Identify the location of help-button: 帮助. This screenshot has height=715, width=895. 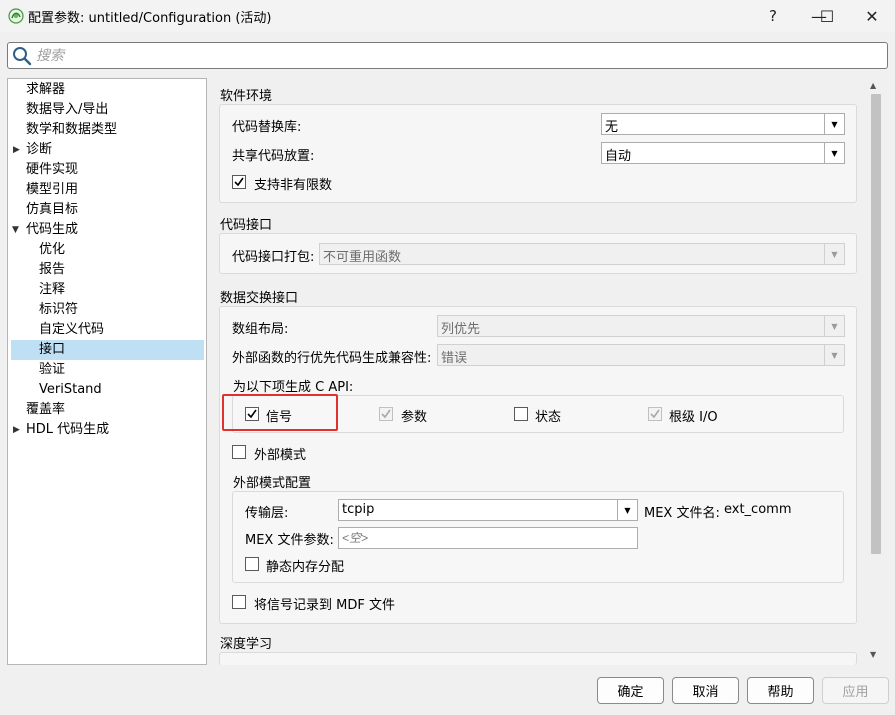
(780, 690).